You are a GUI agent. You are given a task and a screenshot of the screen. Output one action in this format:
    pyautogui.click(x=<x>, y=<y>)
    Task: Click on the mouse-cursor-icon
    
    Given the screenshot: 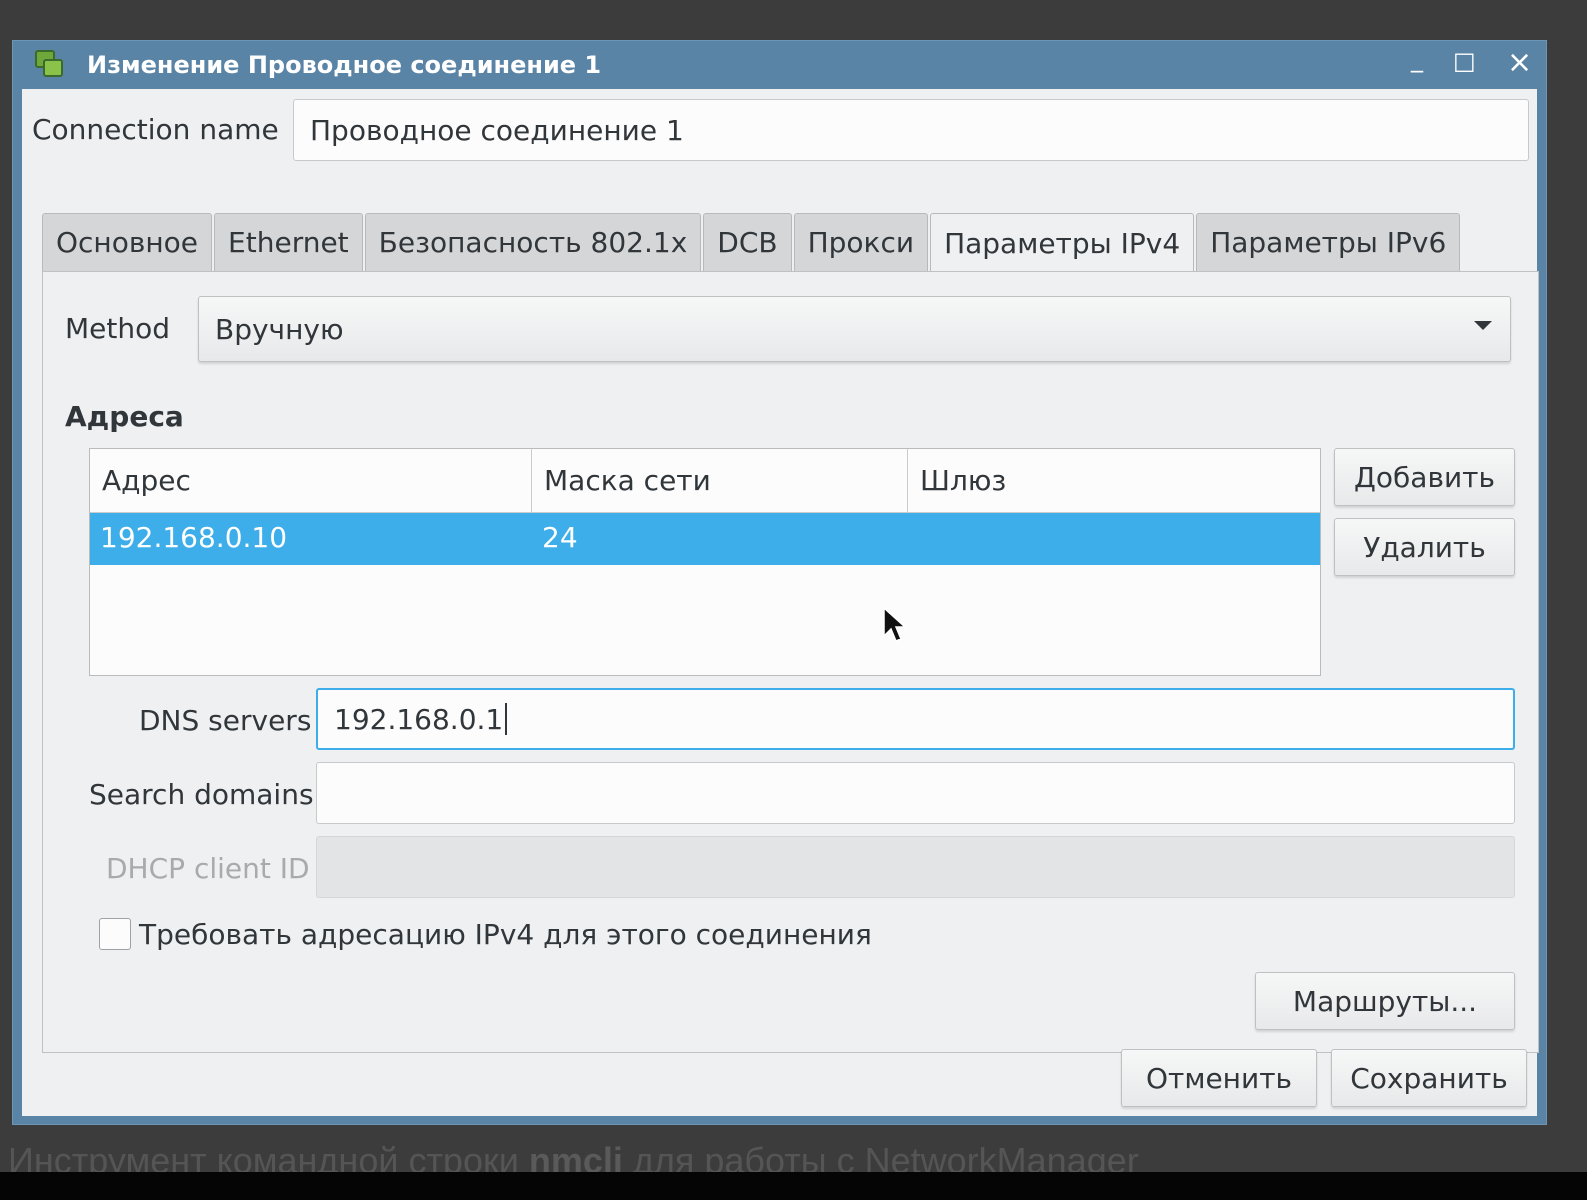 What is the action you would take?
    pyautogui.click(x=895, y=624)
    